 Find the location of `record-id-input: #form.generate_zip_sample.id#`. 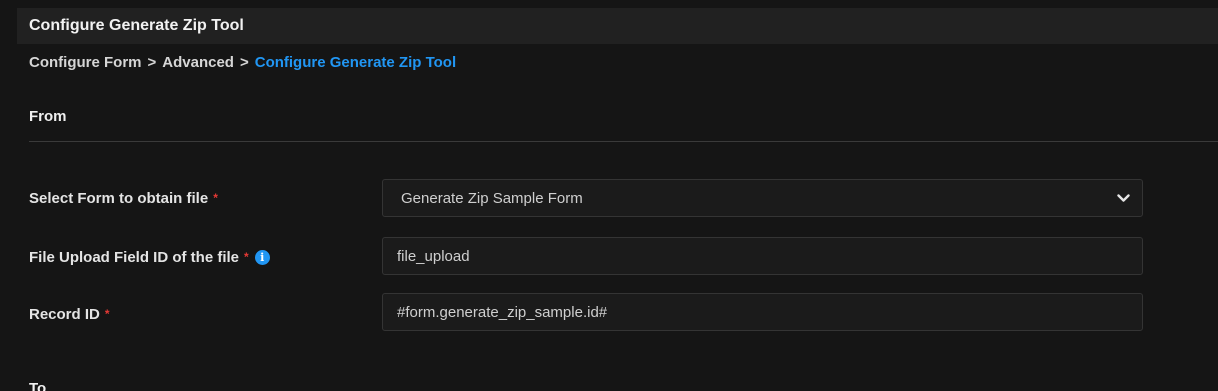

record-id-input: #form.generate_zip_sample.id# is located at coordinates (762, 312).